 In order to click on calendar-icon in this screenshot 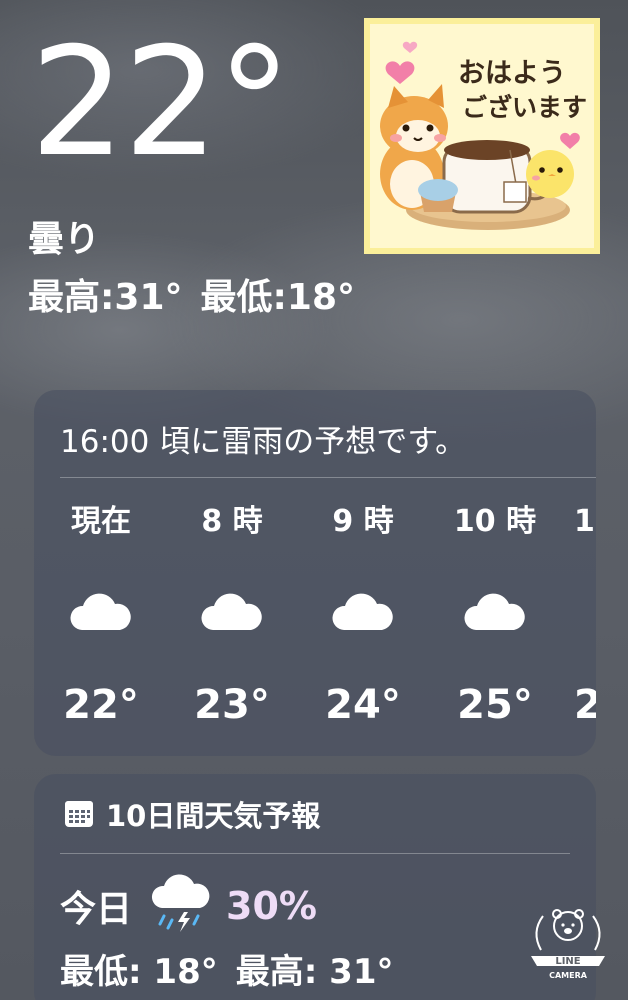, I will do `click(79, 814)`.